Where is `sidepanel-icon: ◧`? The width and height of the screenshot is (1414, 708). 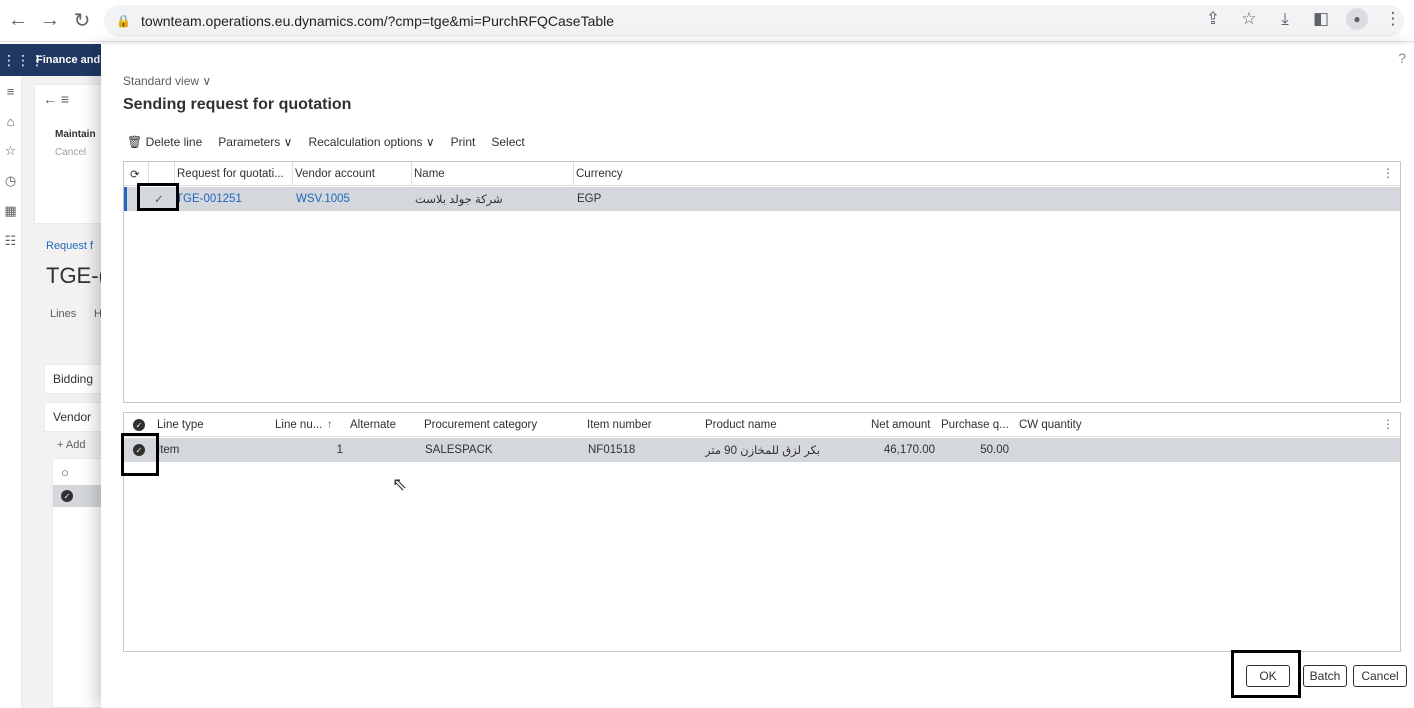
sidepanel-icon: ◧ is located at coordinates (1321, 19).